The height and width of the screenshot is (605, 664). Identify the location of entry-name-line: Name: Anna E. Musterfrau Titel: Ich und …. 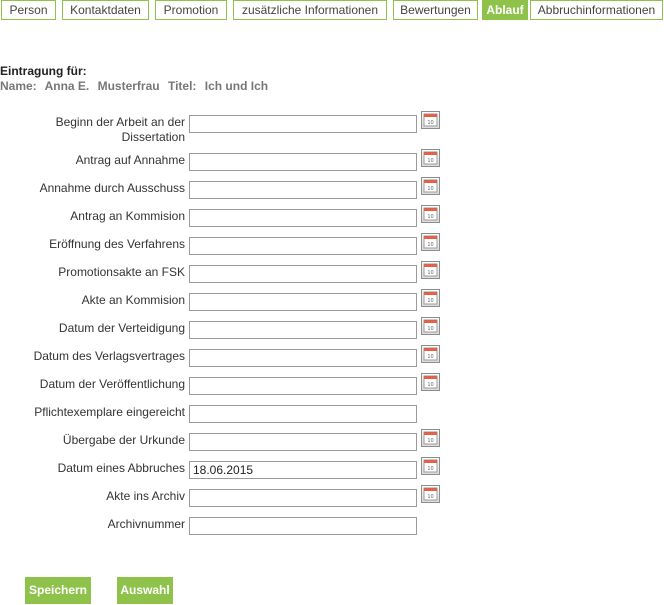
(136, 86).